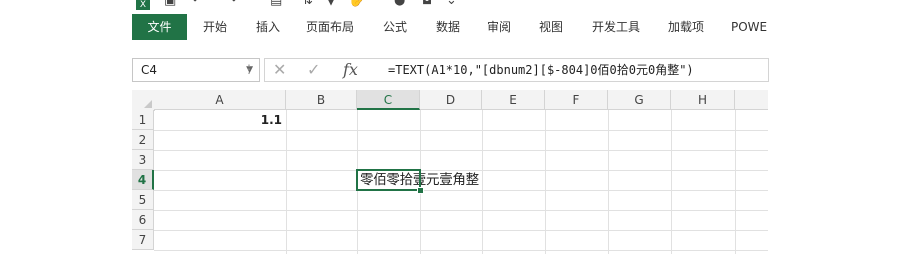 The height and width of the screenshot is (254, 900). I want to click on column-header-e: E, so click(513, 100).